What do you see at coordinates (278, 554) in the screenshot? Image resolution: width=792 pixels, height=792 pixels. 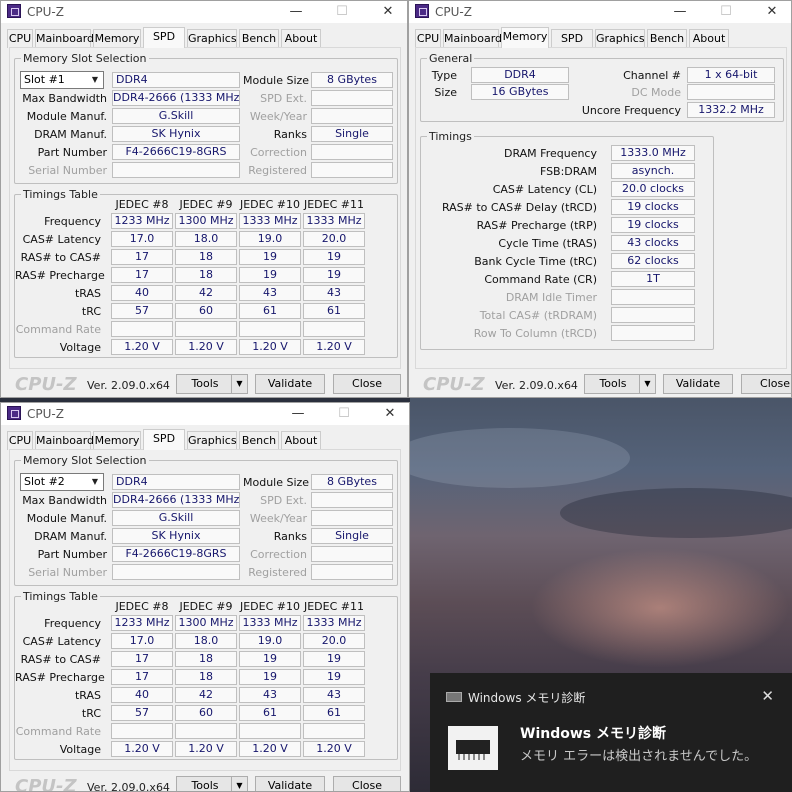 I see `correction-label: Correction` at bounding box center [278, 554].